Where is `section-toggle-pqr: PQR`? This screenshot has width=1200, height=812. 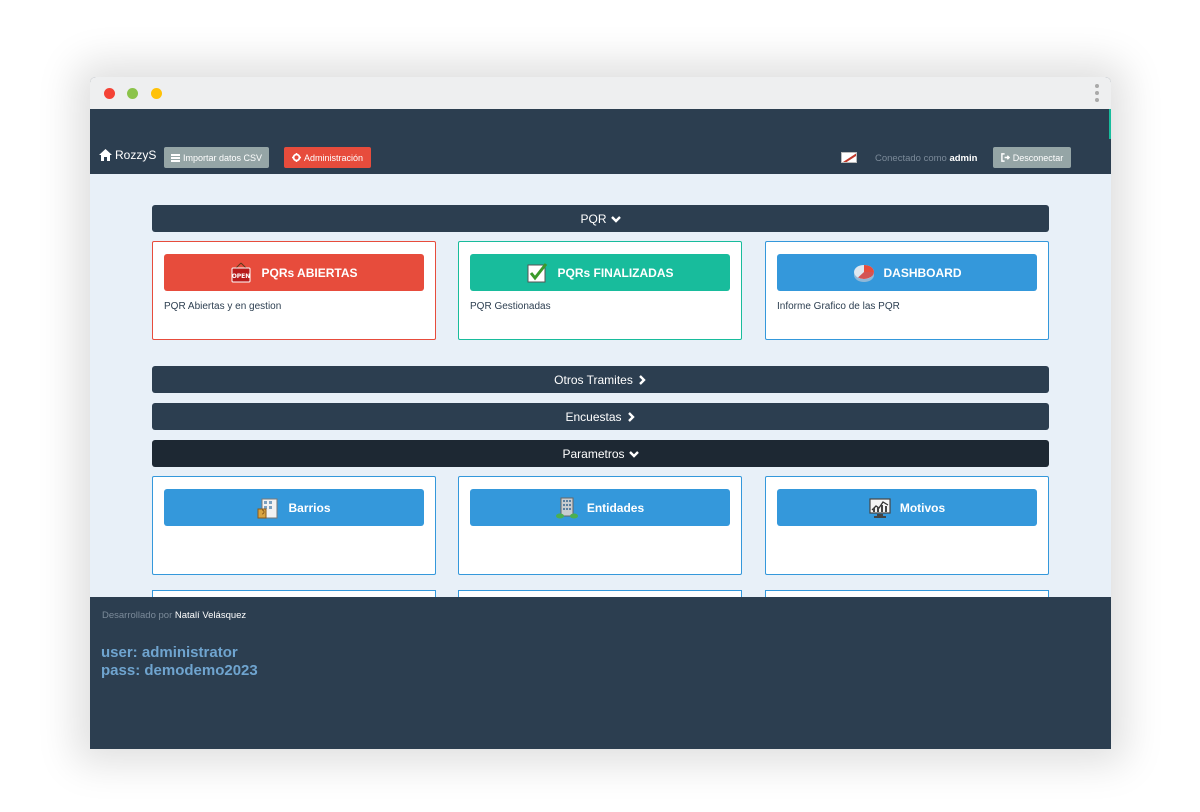 section-toggle-pqr: PQR is located at coordinates (600, 218).